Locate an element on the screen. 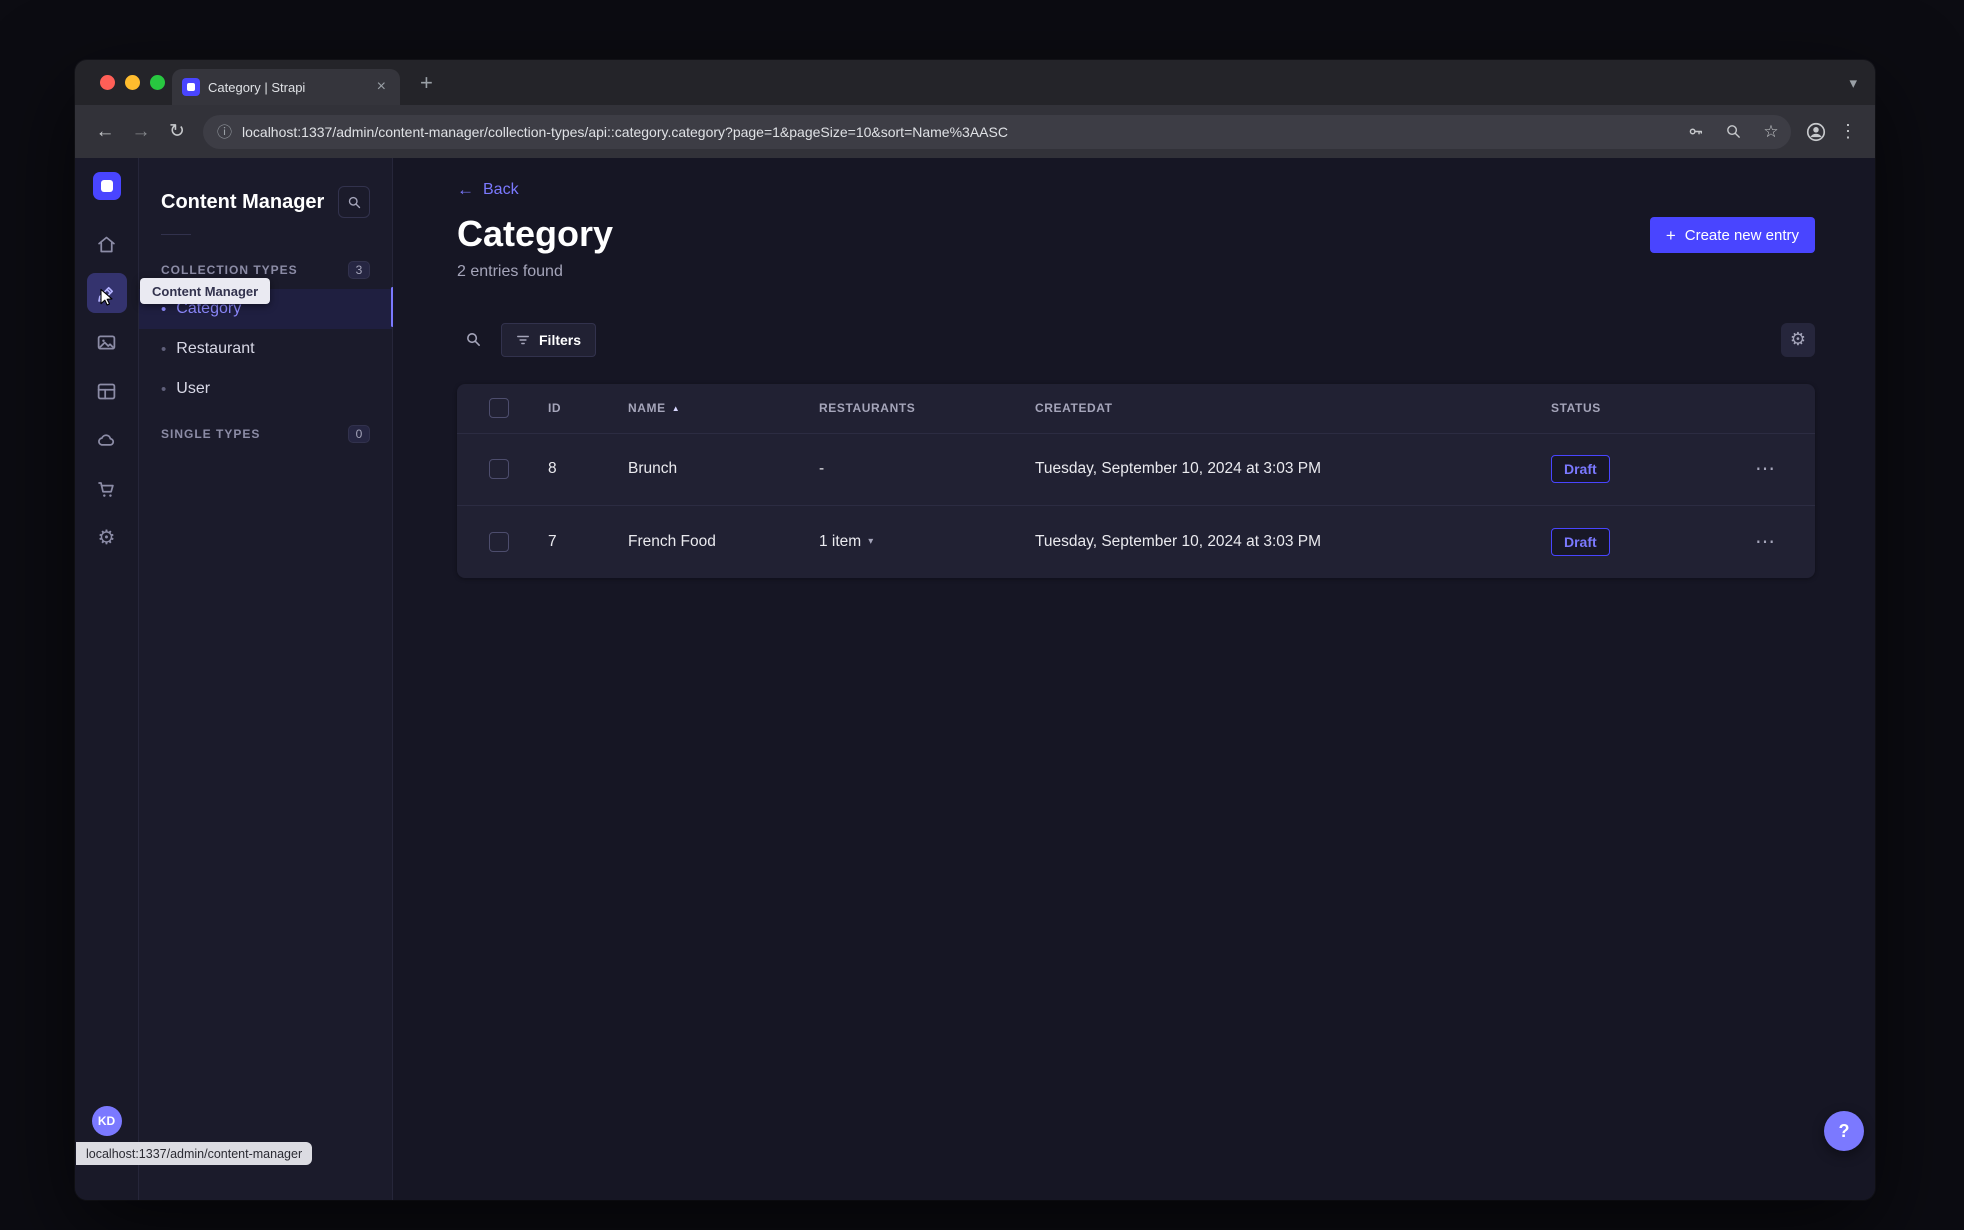  new-tab-button: + is located at coordinates (426, 83).